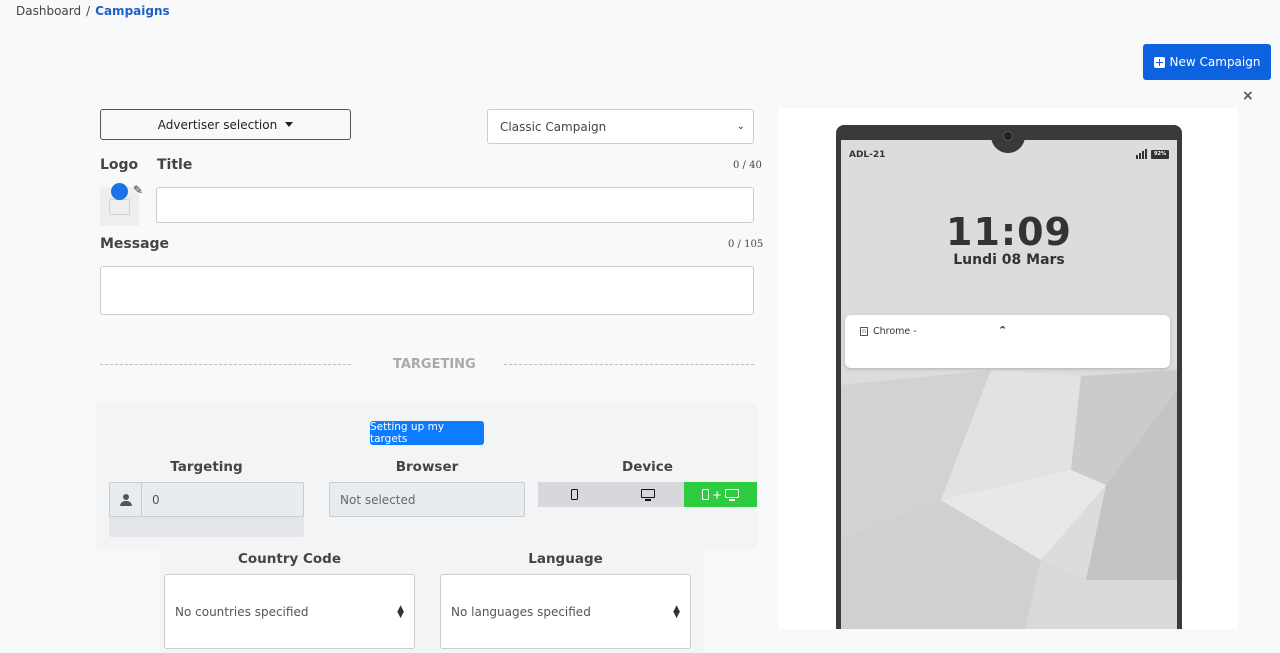 This screenshot has height=653, width=1280. I want to click on lock-date: Lundi 08 Mars, so click(1009, 260).